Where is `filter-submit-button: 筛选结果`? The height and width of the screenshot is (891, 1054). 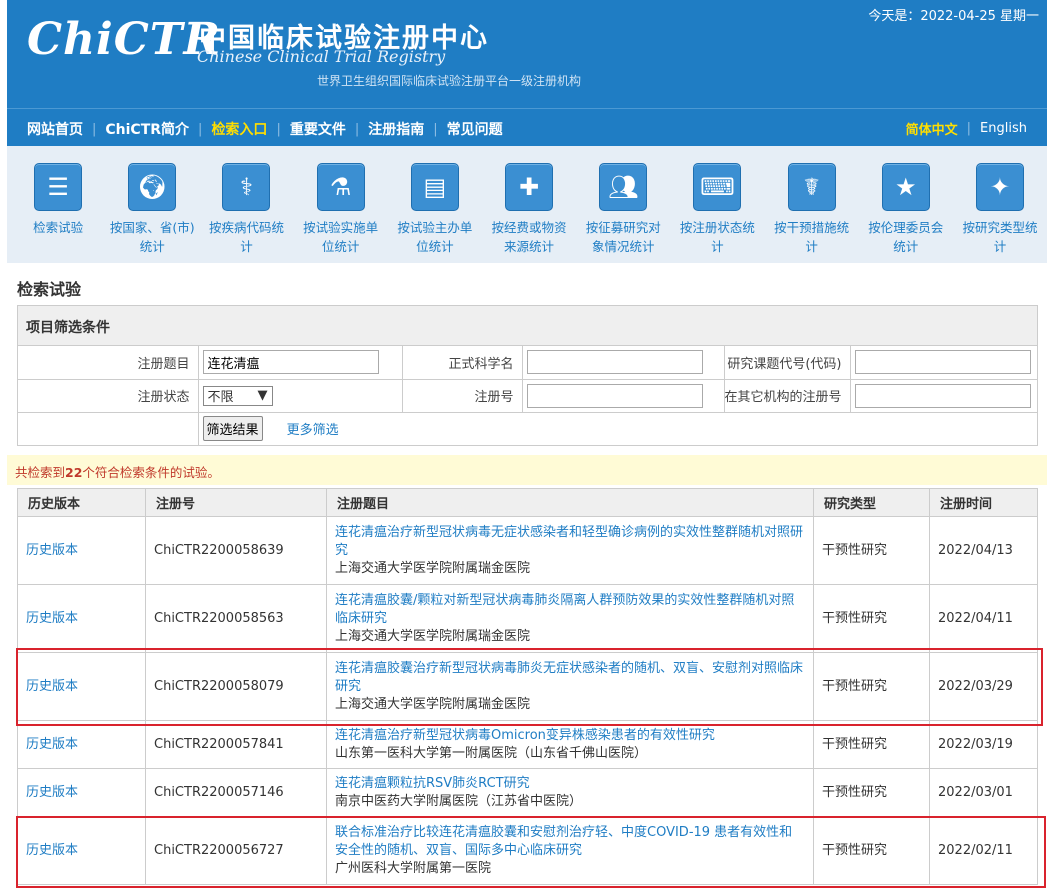
filter-submit-button: 筛选结果 is located at coordinates (232, 429).